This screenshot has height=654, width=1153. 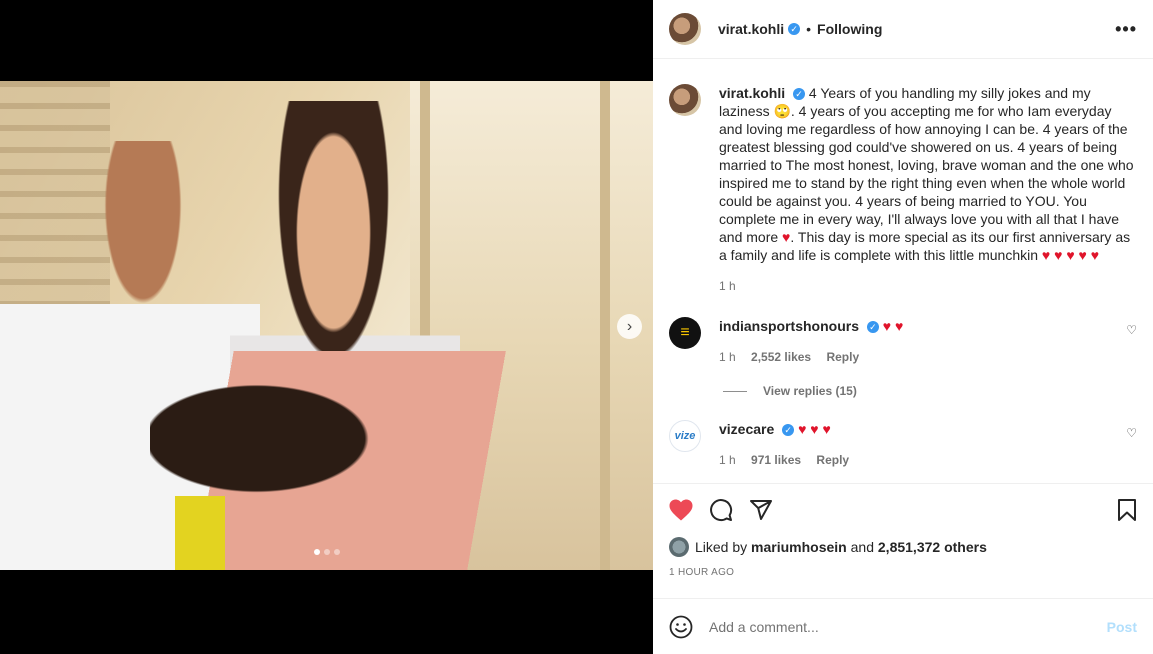 I want to click on photo-yellow-shirt, so click(x=200, y=533).